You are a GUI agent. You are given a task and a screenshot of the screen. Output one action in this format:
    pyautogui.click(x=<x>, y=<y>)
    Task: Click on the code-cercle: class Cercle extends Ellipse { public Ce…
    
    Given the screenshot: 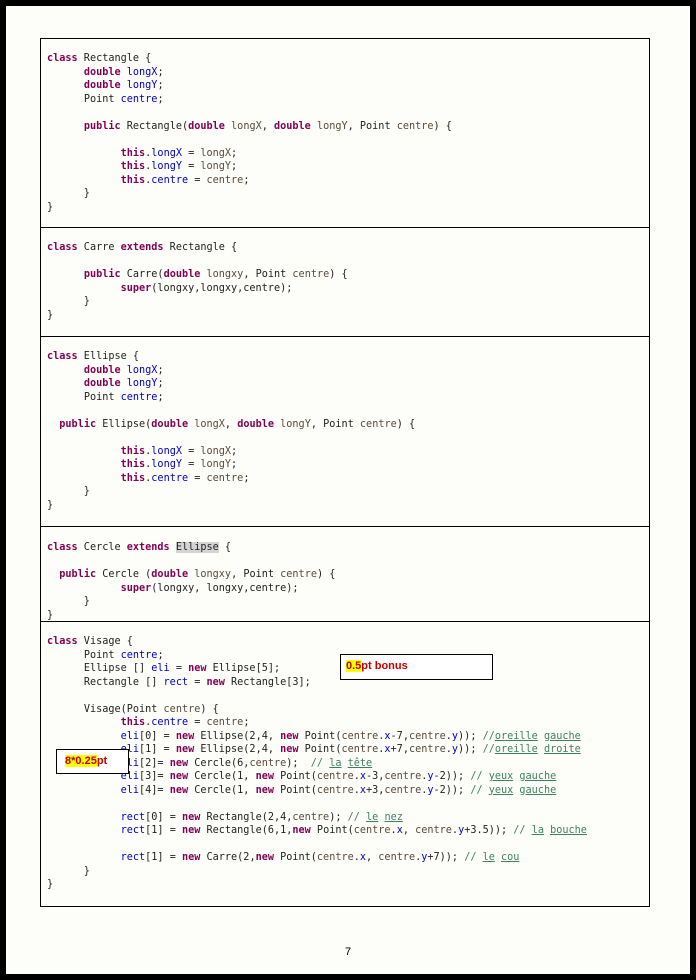 What is the action you would take?
    pyautogui.click(x=191, y=581)
    